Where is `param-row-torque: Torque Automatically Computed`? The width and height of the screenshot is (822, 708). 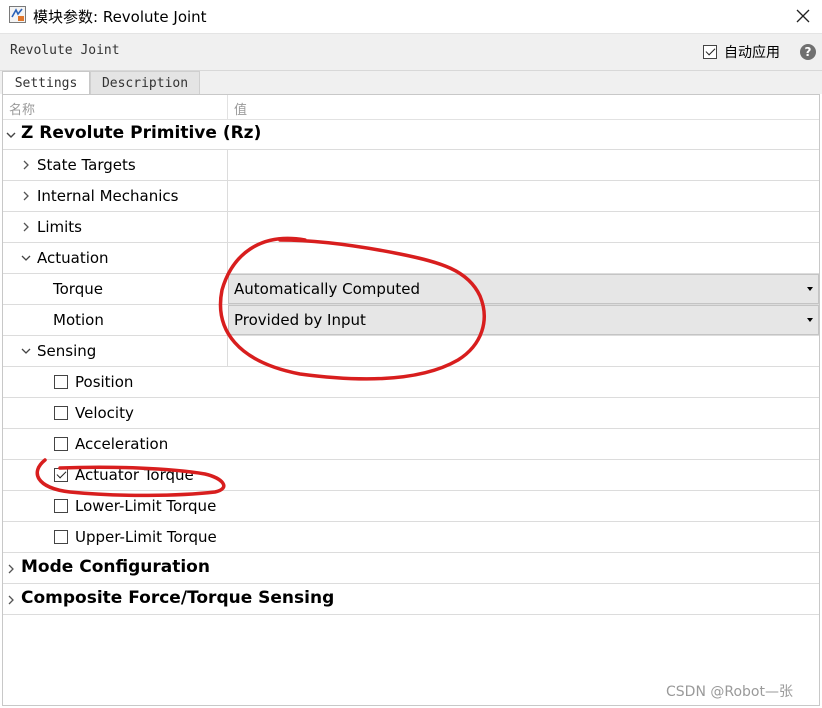
param-row-torque: Torque Automatically Computed is located at coordinates (411, 289).